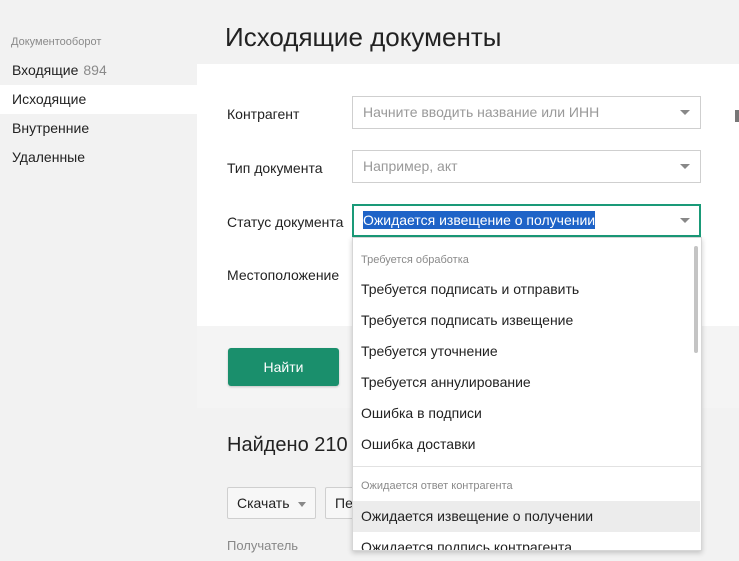  I want to click on doc-type-placeholder: Например, акт, so click(410, 166).